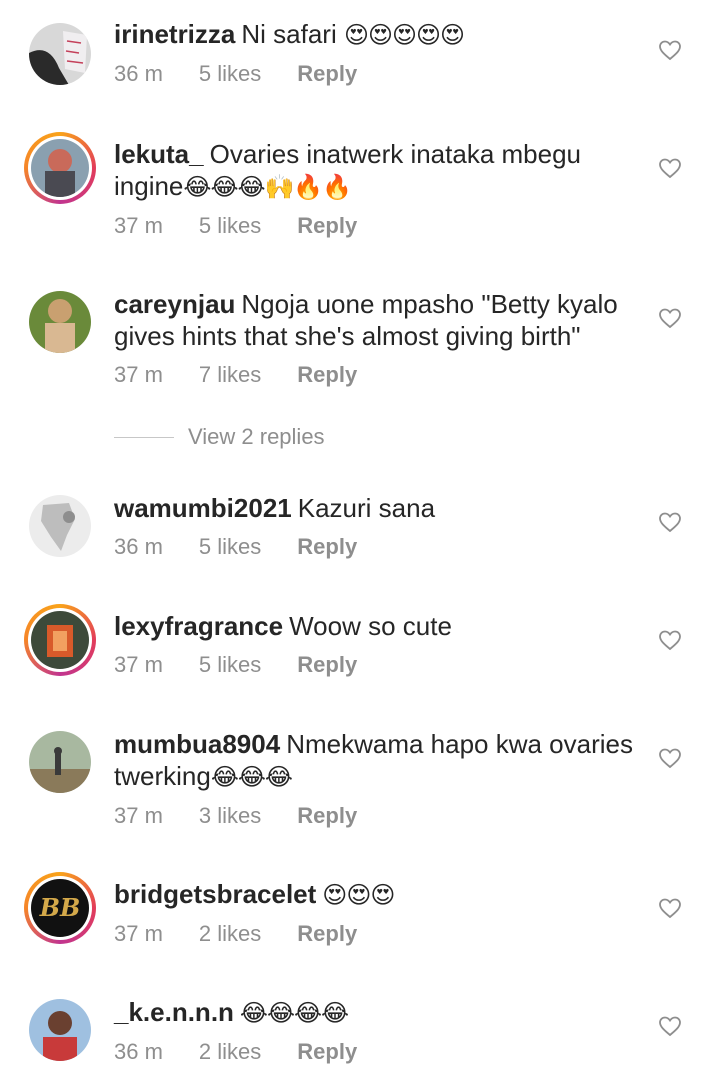 Image resolution: width=720 pixels, height=1066 pixels. What do you see at coordinates (267, 187) in the screenshot?
I see `comment-emoji: 😂😂😂🙌🔥🔥` at bounding box center [267, 187].